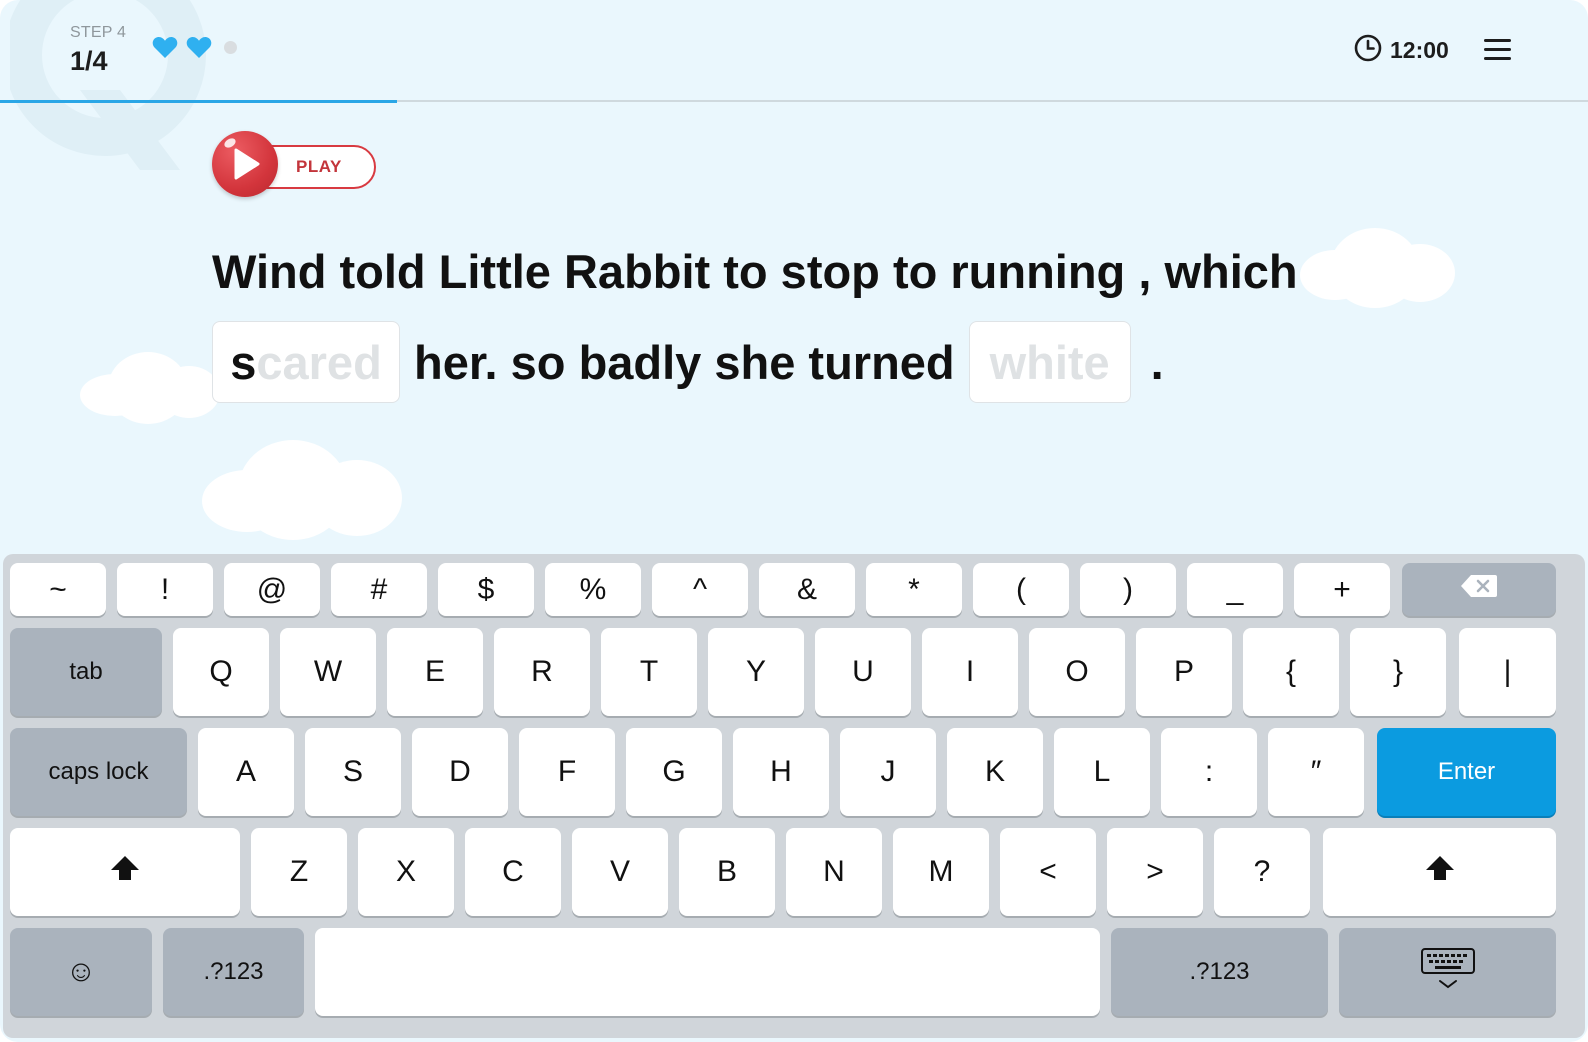  I want to click on timer-value: 12:00, so click(1419, 50).